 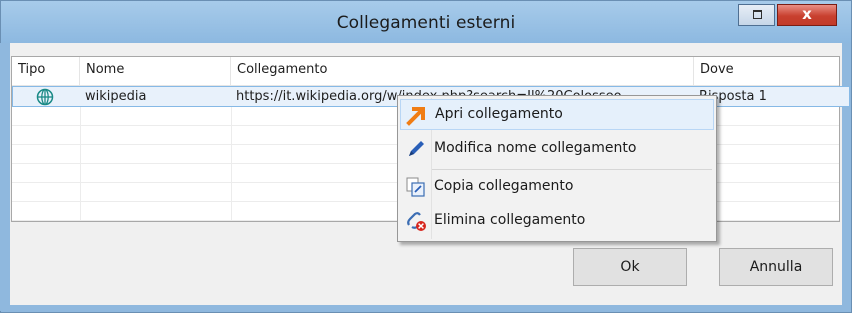 I want to click on column-header-collegamento: Collegamento, so click(x=462, y=71).